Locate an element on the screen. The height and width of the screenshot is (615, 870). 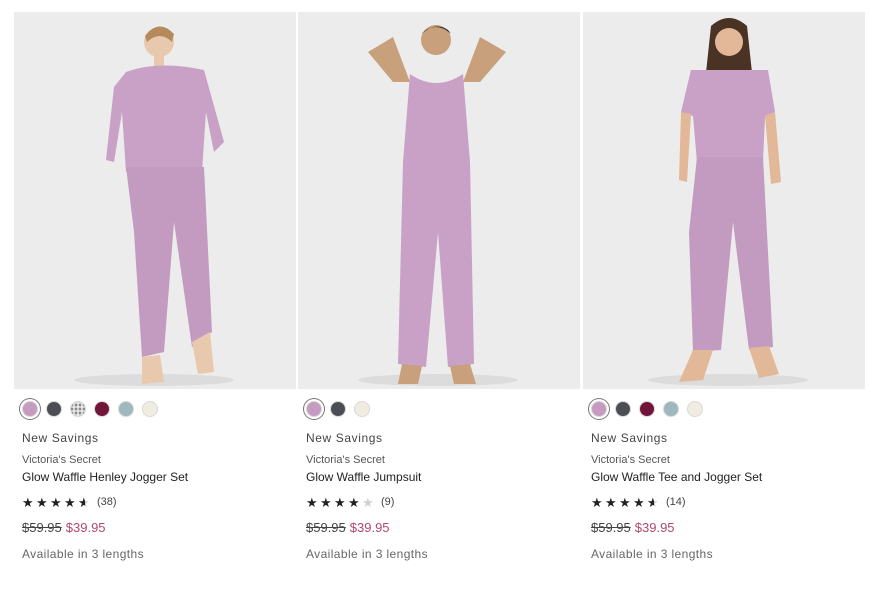
model-tee-jogger-illustration is located at coordinates (728, 202).